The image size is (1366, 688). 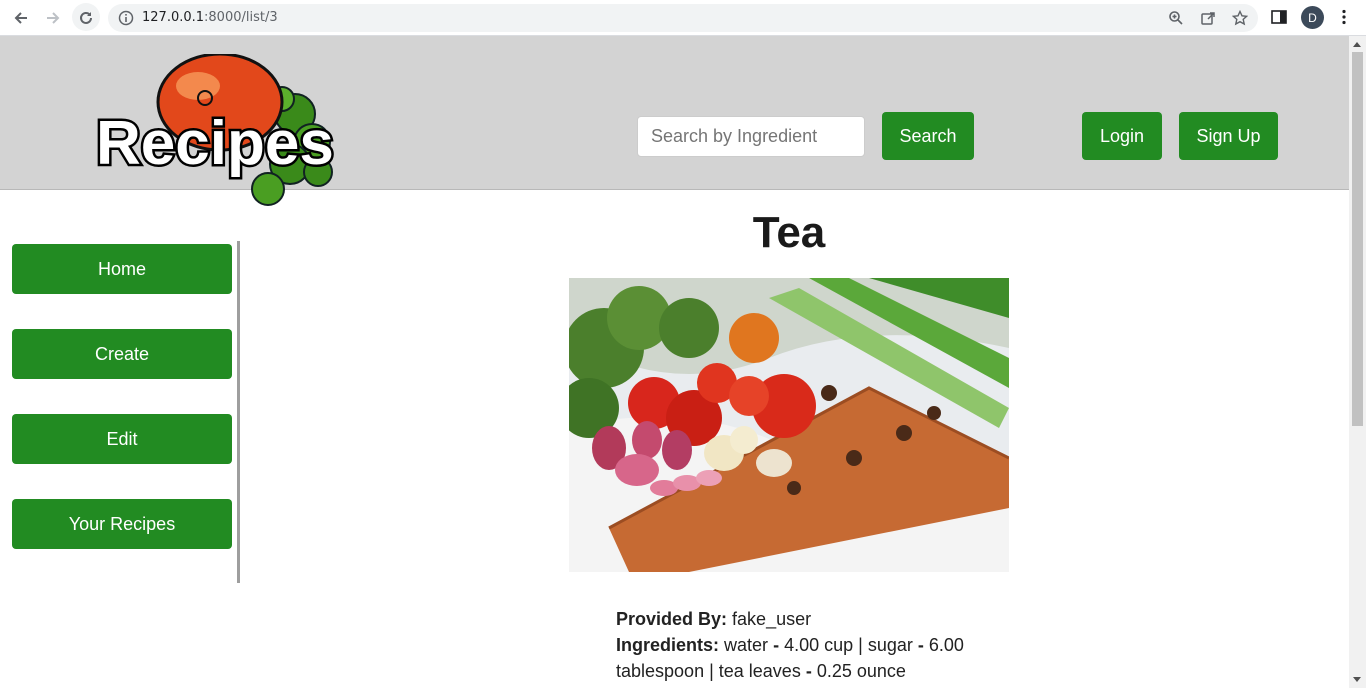 I want to click on sidebar-item-edit: Edit, so click(x=122, y=439).